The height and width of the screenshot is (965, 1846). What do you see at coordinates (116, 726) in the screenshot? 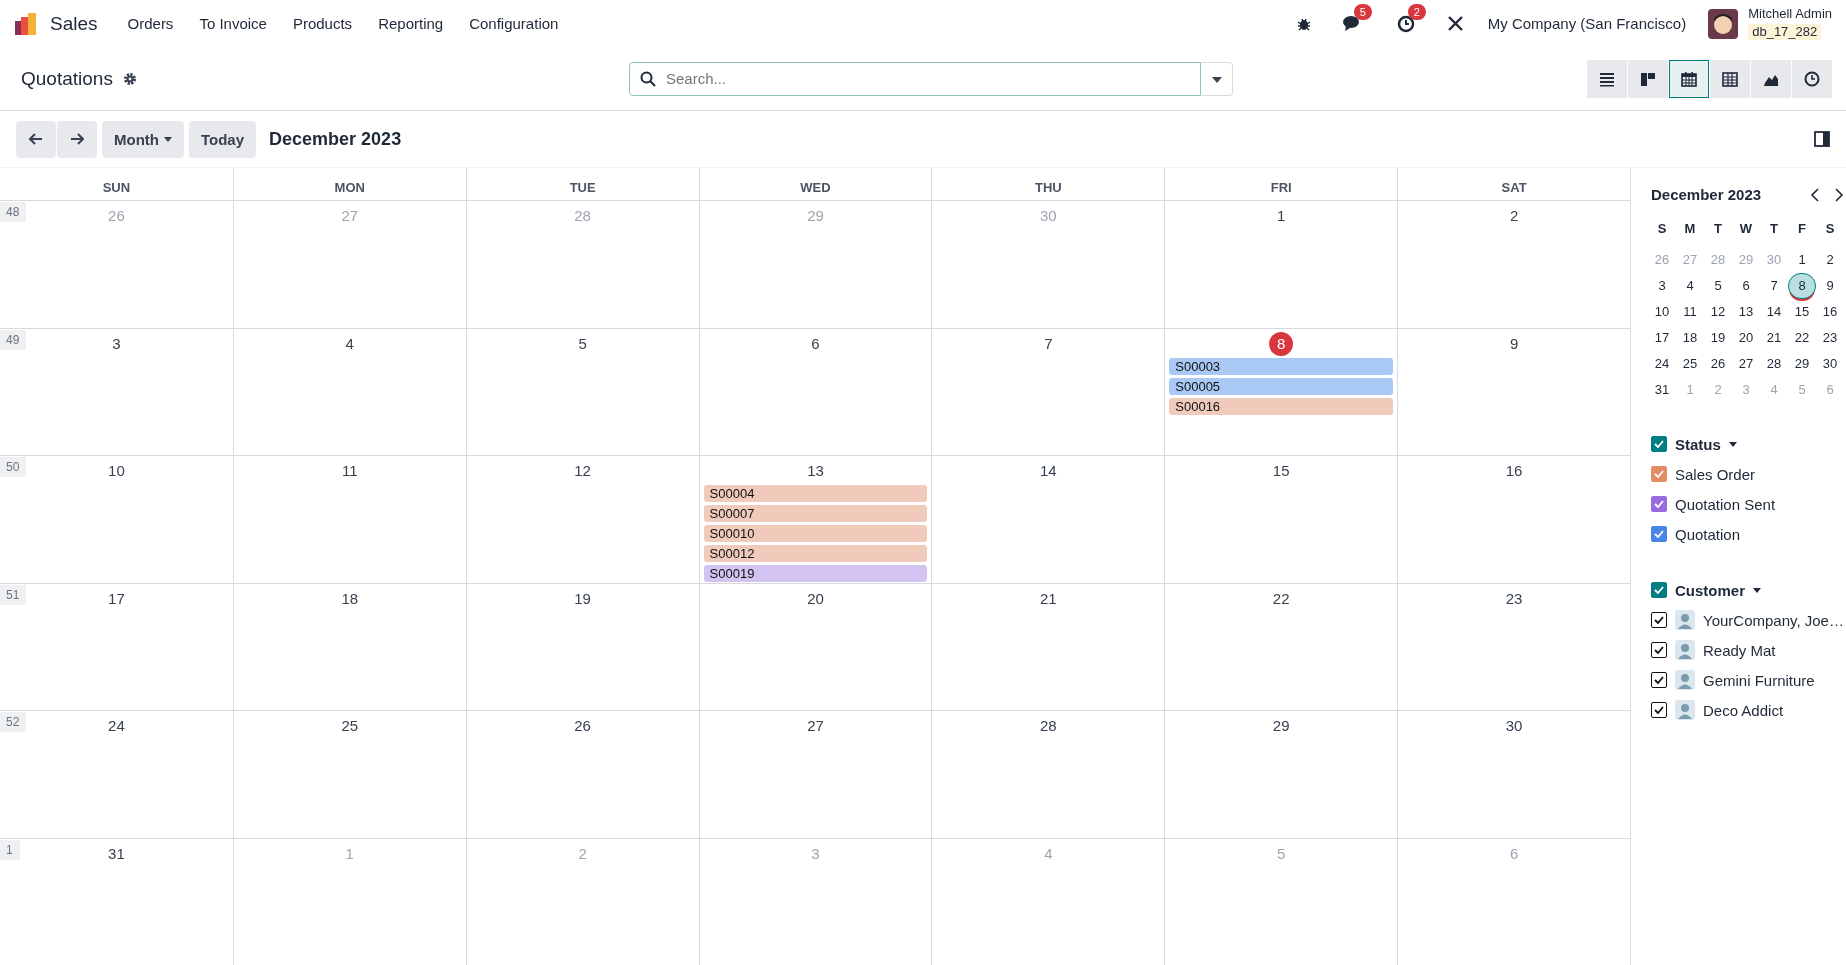
I see `day-number: 24` at bounding box center [116, 726].